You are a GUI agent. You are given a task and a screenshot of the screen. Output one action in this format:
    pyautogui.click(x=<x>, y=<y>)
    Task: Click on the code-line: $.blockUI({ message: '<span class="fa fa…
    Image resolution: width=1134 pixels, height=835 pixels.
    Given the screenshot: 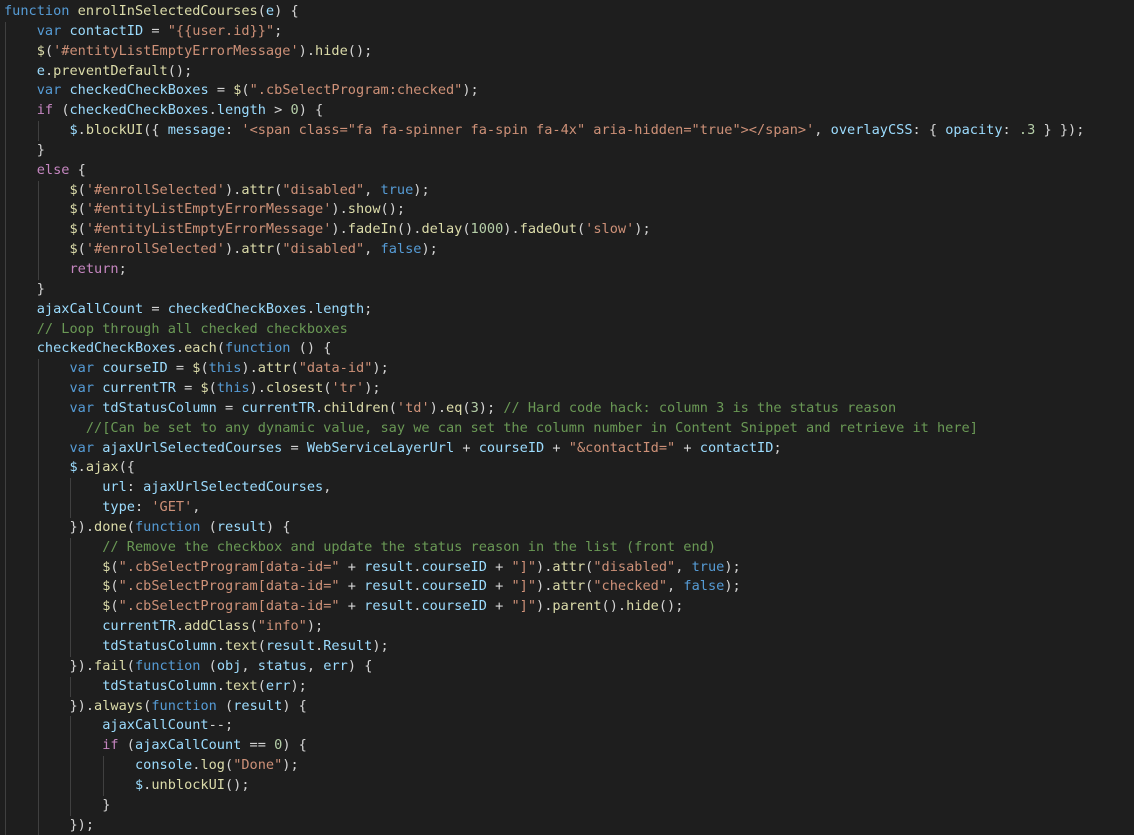 What is the action you would take?
    pyautogui.click(x=569, y=131)
    